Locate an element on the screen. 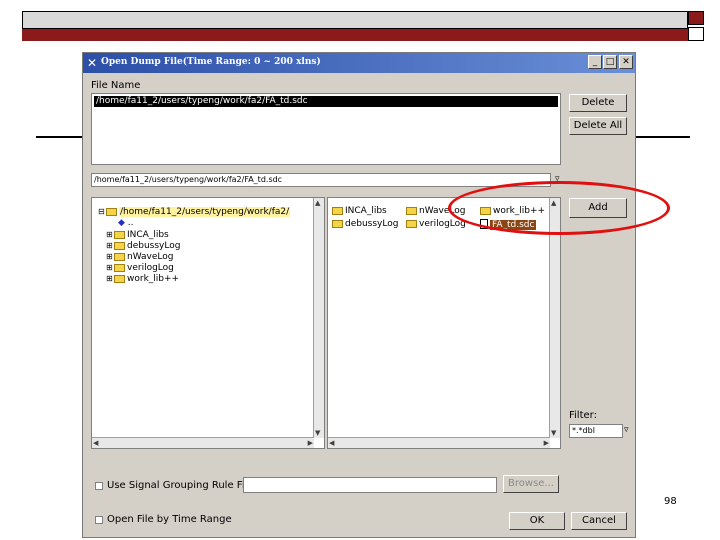 The image size is (720, 540). cancel-button: Cancel is located at coordinates (599, 521).